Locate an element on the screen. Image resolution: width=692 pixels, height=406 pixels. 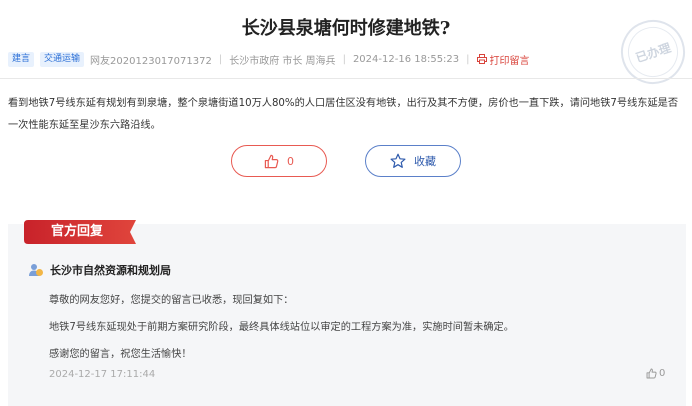
tag-category: 建言 is located at coordinates (21, 59).